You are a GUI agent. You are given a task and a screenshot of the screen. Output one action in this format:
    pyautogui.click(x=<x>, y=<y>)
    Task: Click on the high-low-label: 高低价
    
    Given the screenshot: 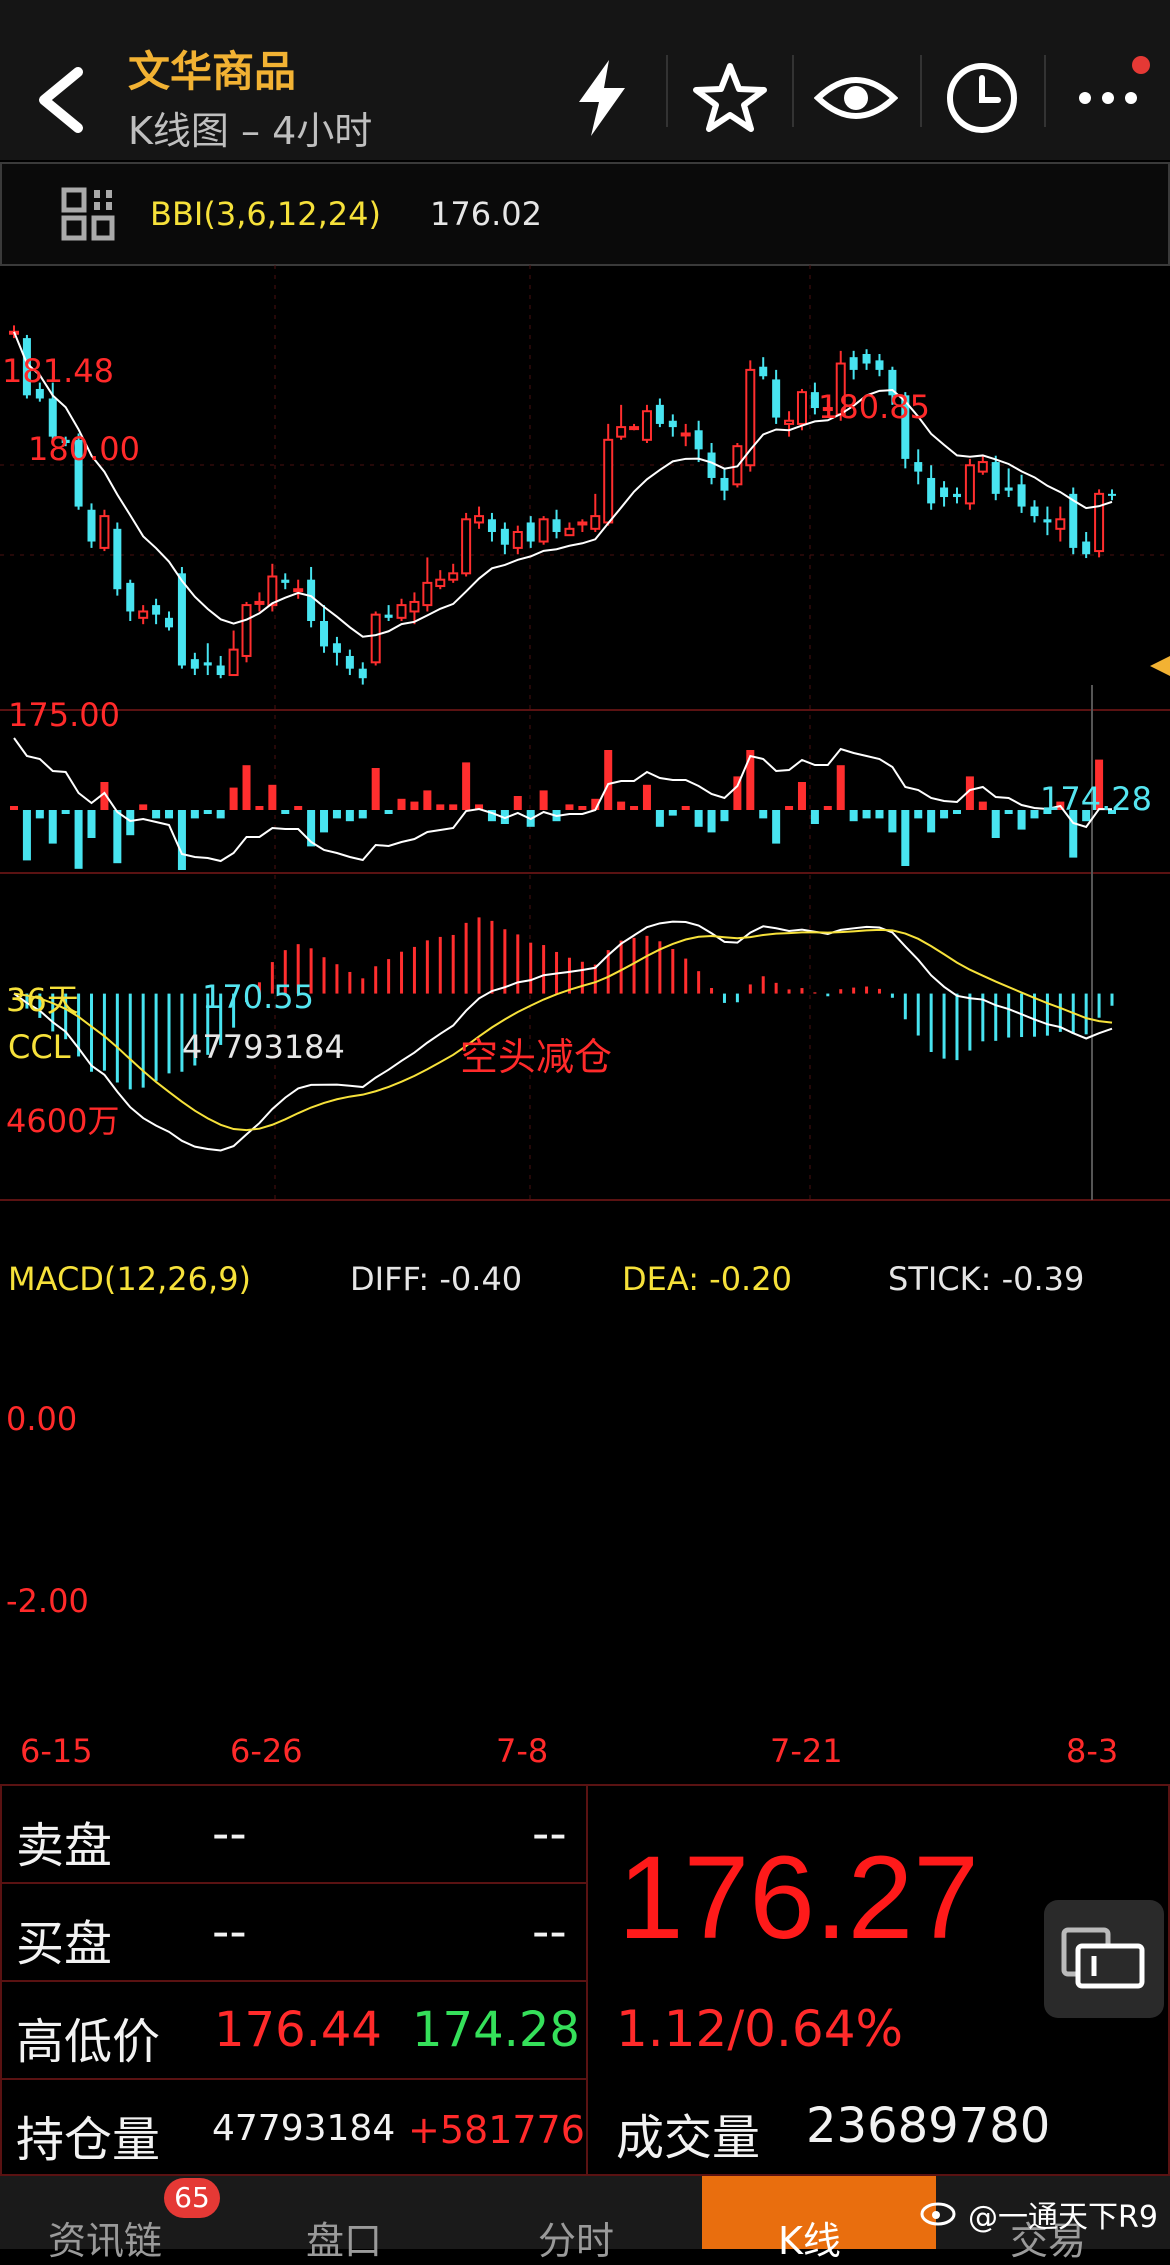 What is the action you would take?
    pyautogui.click(x=88, y=2042)
    